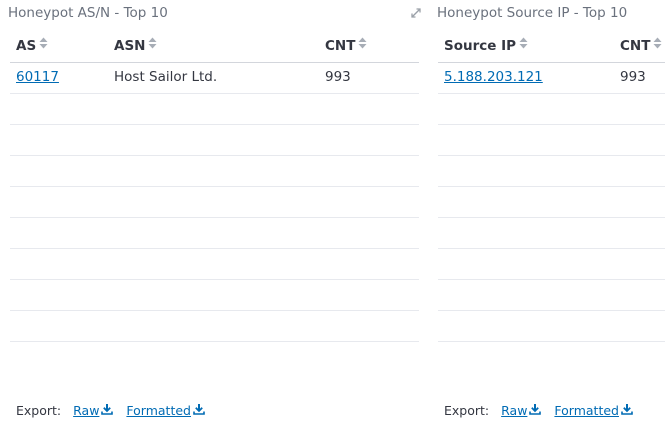 The width and height of the screenshot is (665, 428). What do you see at coordinates (88, 13) in the screenshot?
I see `panel-title: Honeypot AS/N - Top 10` at bounding box center [88, 13].